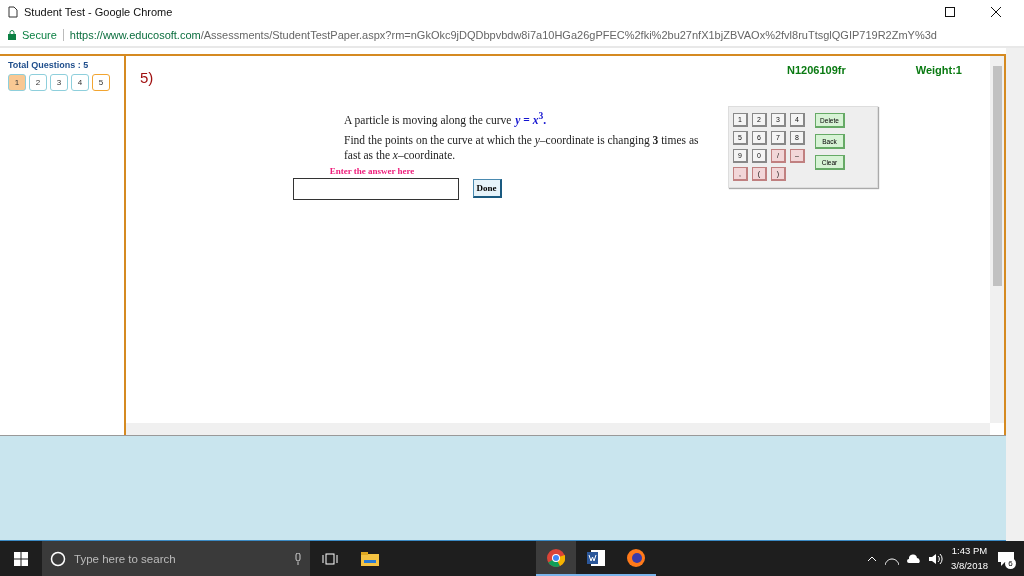  What do you see at coordinates (938, 70) in the screenshot?
I see `weight-label: Weight:1` at bounding box center [938, 70].